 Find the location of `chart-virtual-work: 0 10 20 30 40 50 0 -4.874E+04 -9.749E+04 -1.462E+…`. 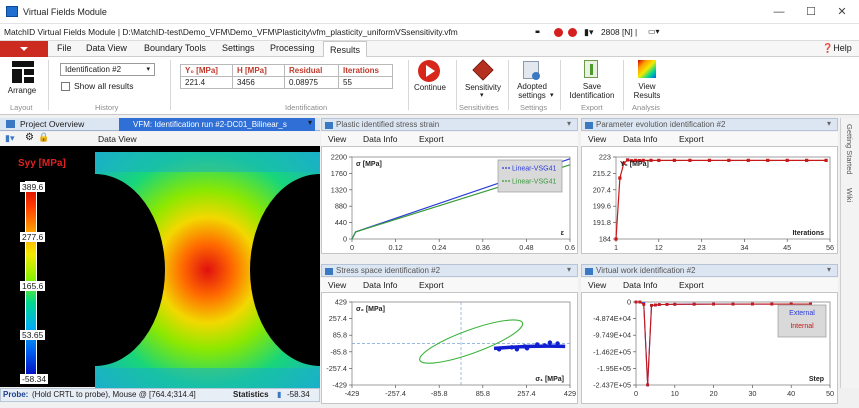

chart-virtual-work: 0 10 20 30 40 50 0 -4.874E+04 -9.749E+04 -1.462E+… is located at coordinates (713, 348).